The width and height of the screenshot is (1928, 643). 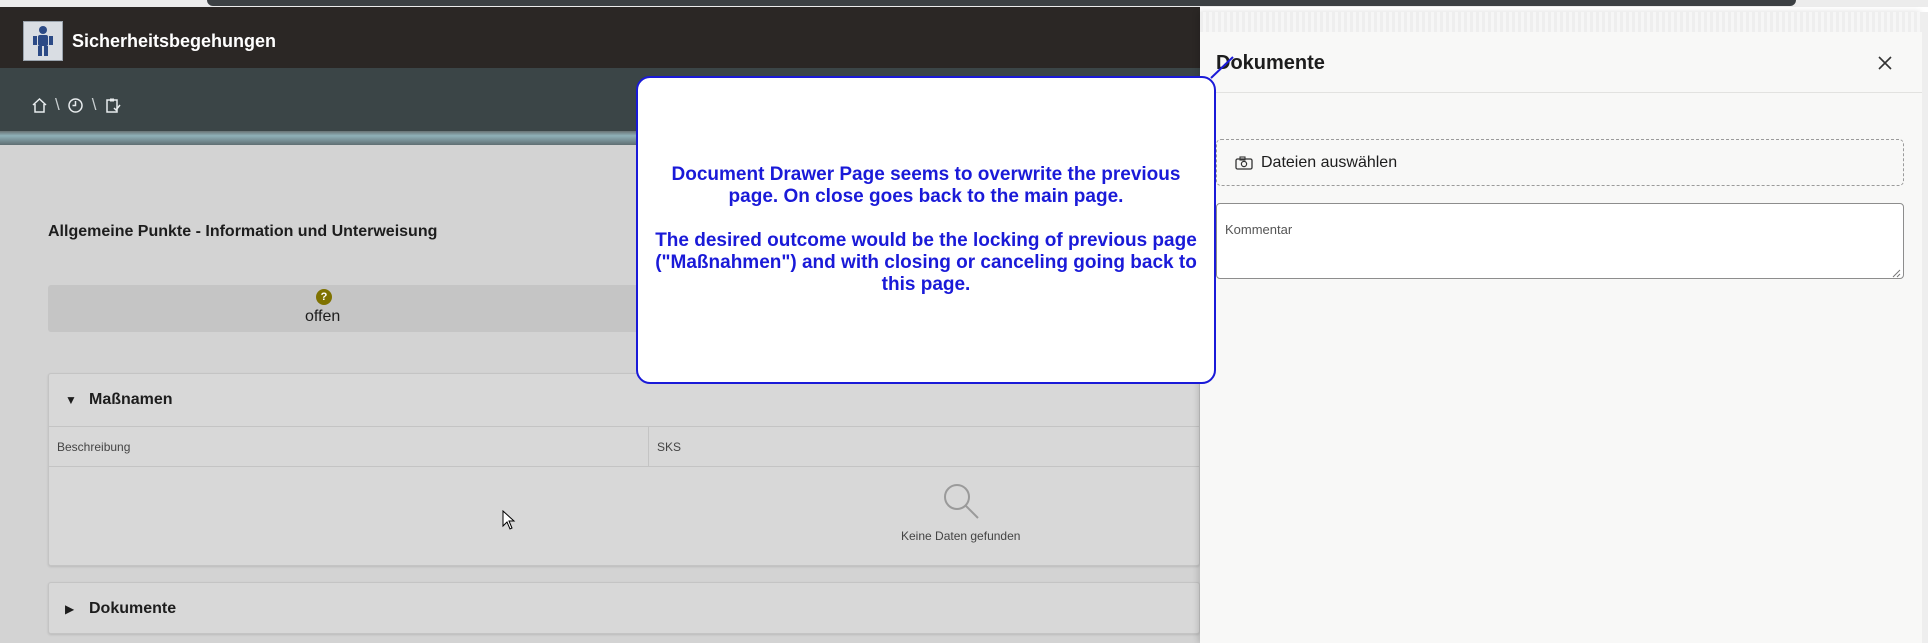 I want to click on app-title: Sicherheitsbegehungen, so click(x=174, y=41).